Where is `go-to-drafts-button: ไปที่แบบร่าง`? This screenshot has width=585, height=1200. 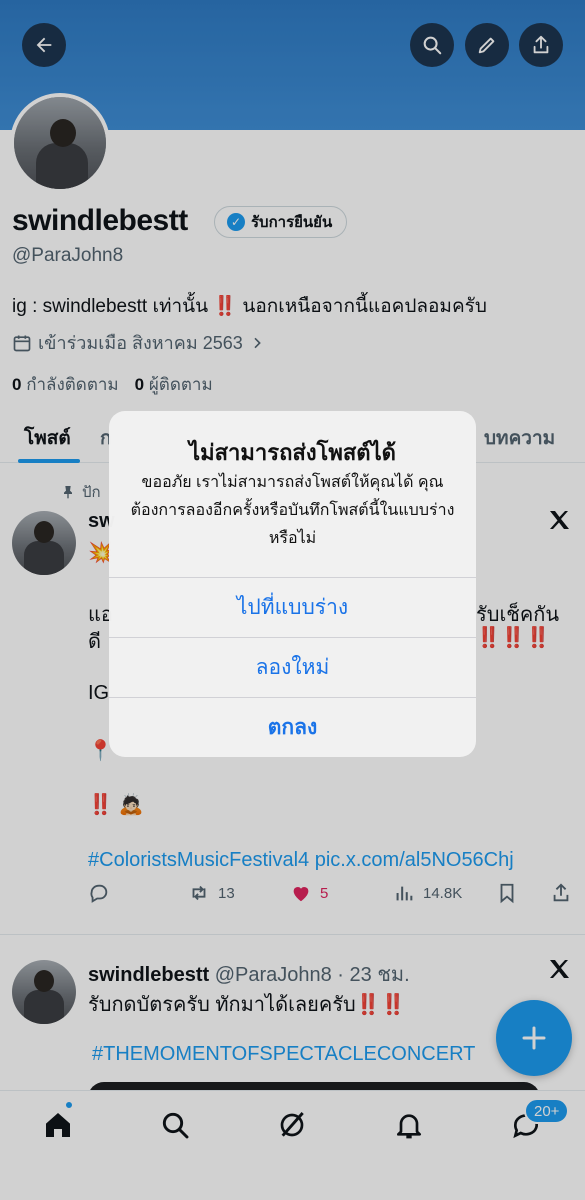
go-to-drafts-button: ไปที่แบบร่าง is located at coordinates (292, 607).